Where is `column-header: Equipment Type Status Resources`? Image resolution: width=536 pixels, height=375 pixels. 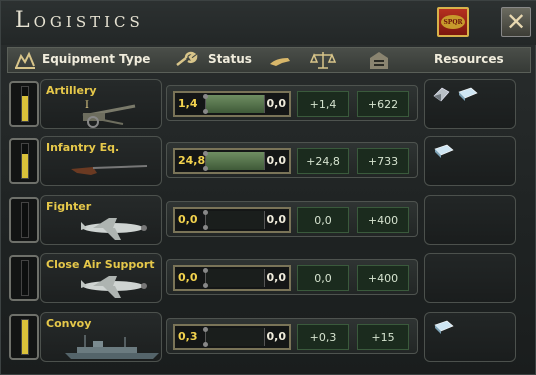 column-header: Equipment Type Status Resources is located at coordinates (269, 60).